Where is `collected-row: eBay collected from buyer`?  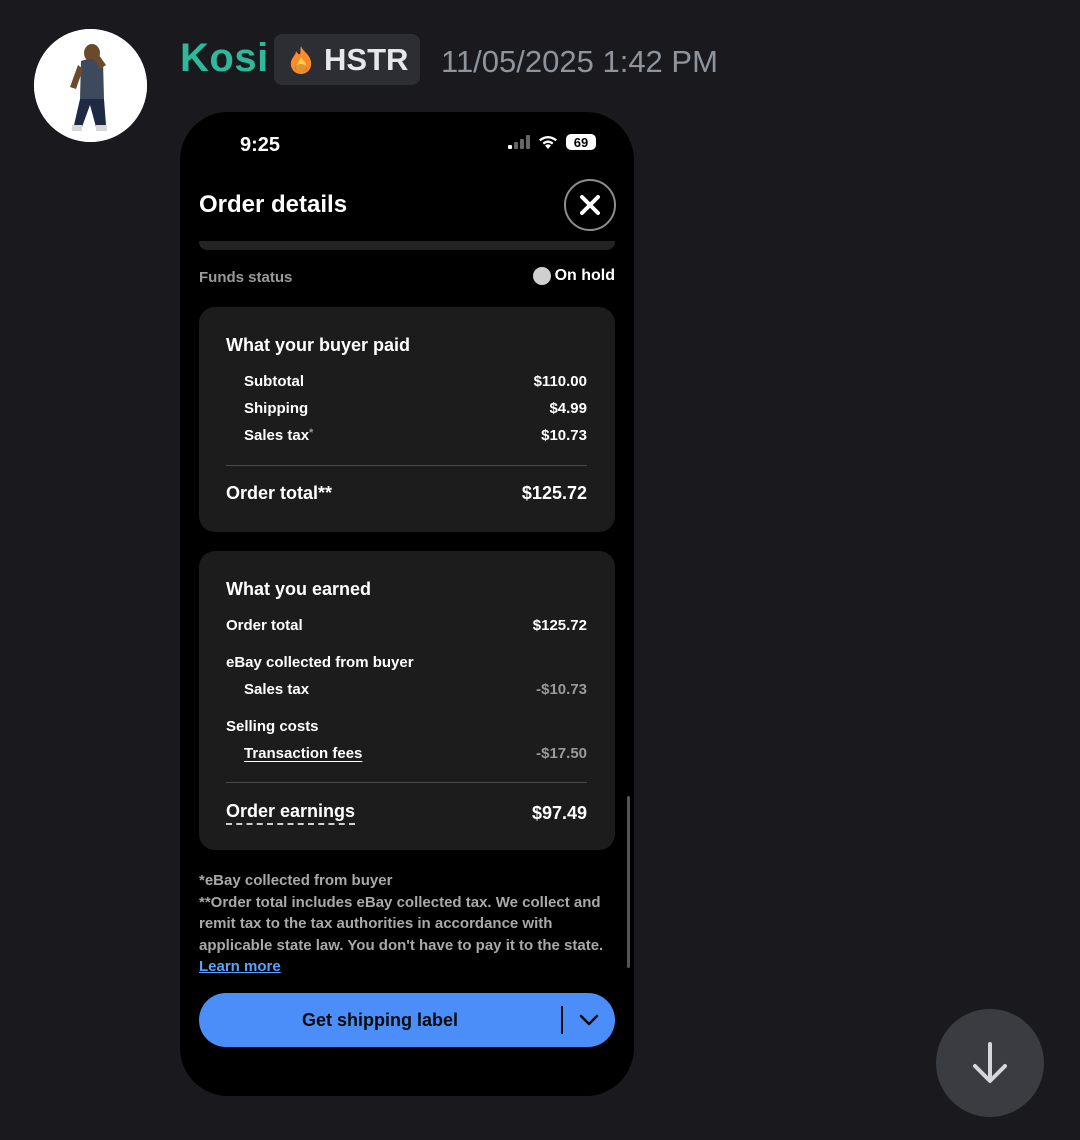 collected-row: eBay collected from buyer is located at coordinates (406, 662).